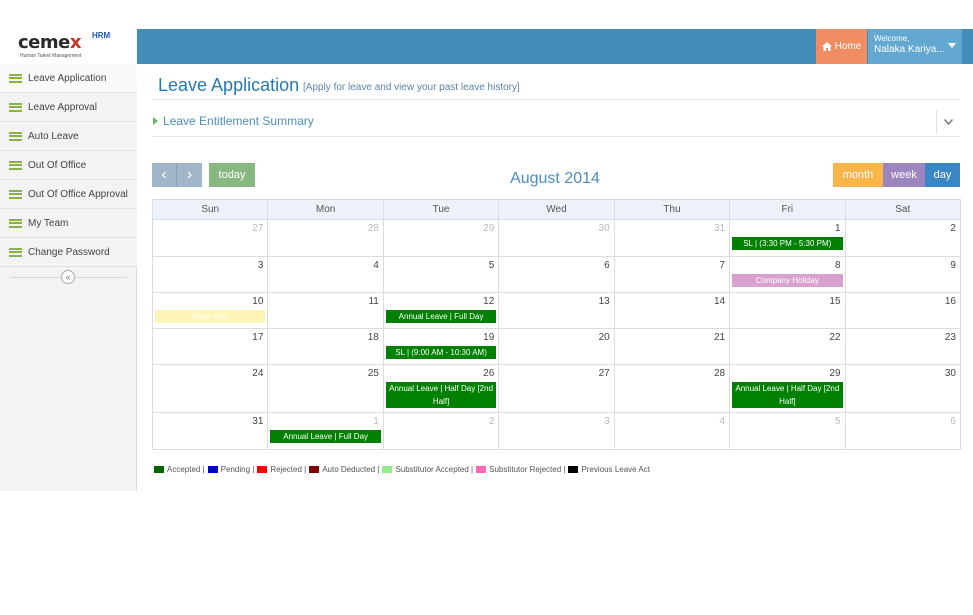  I want to click on caret-right-icon, so click(155, 121).